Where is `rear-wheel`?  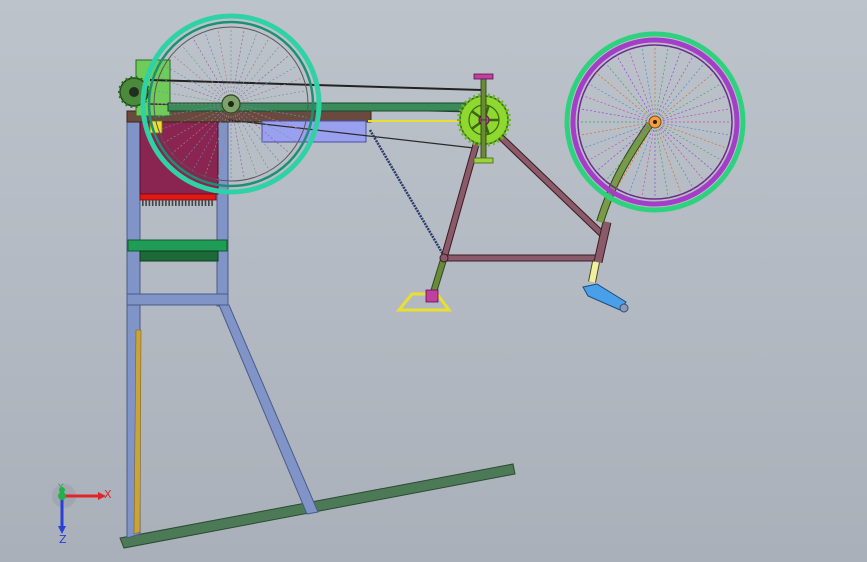
rear-wheel is located at coordinates (231, 104).